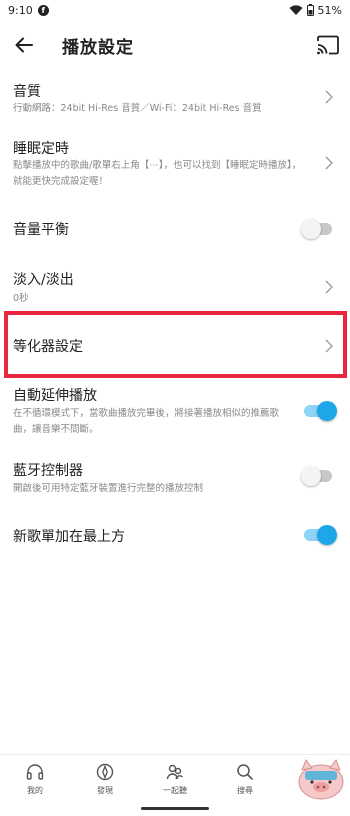  What do you see at coordinates (175, 538) in the screenshot?
I see `setting-new-playlist-top: 新歌單加在最上方` at bounding box center [175, 538].